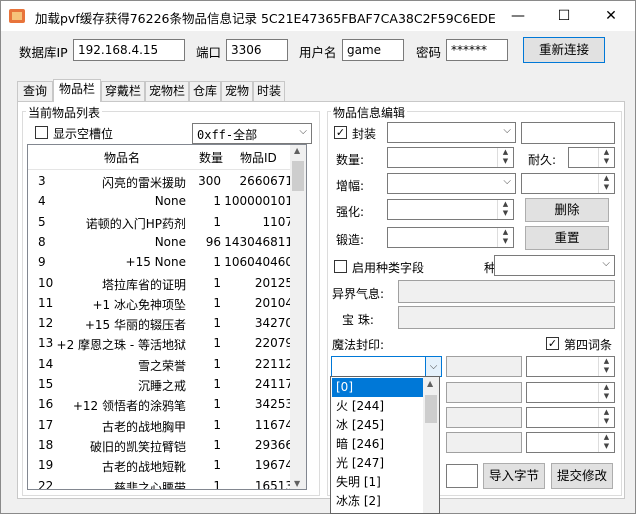  Describe the element at coordinates (350, 186) in the screenshot. I see `amplify-label: 增幅:` at that location.